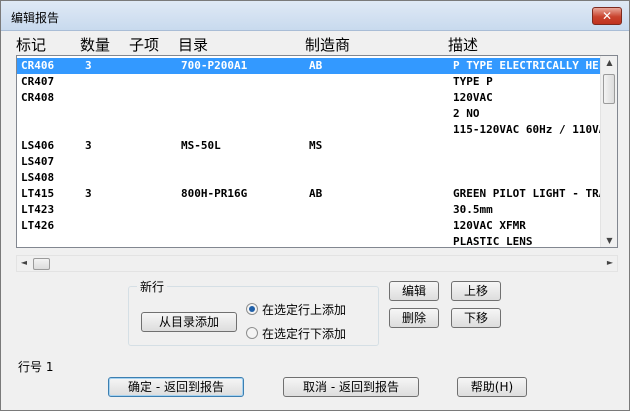  What do you see at coordinates (38, 145) in the screenshot?
I see `cell-tag: LS406` at bounding box center [38, 145].